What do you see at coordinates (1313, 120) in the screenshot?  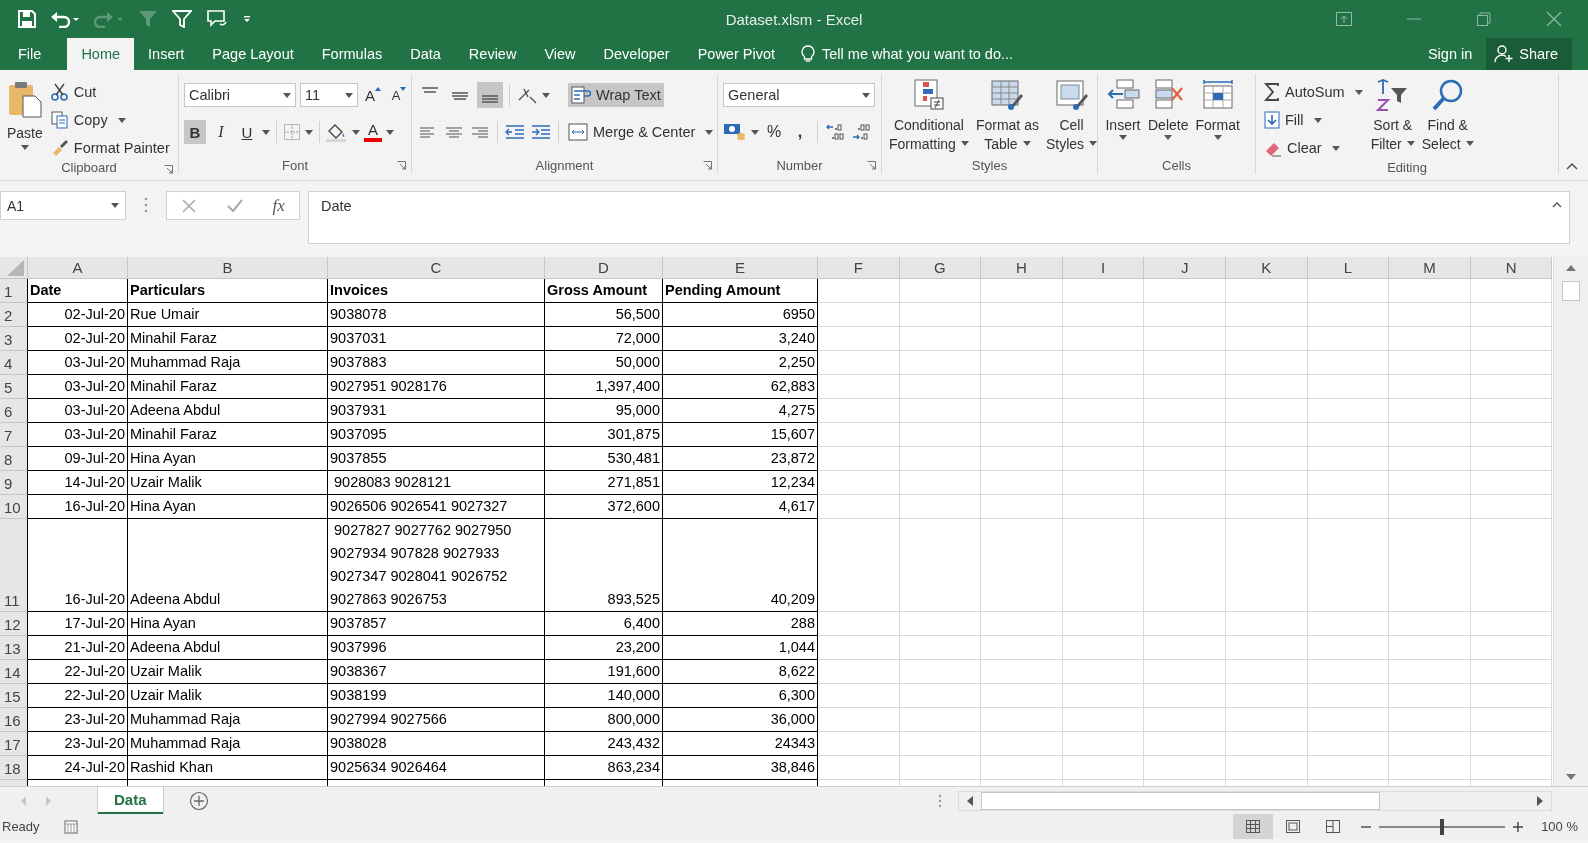 I see `fill-button: Fill` at bounding box center [1313, 120].